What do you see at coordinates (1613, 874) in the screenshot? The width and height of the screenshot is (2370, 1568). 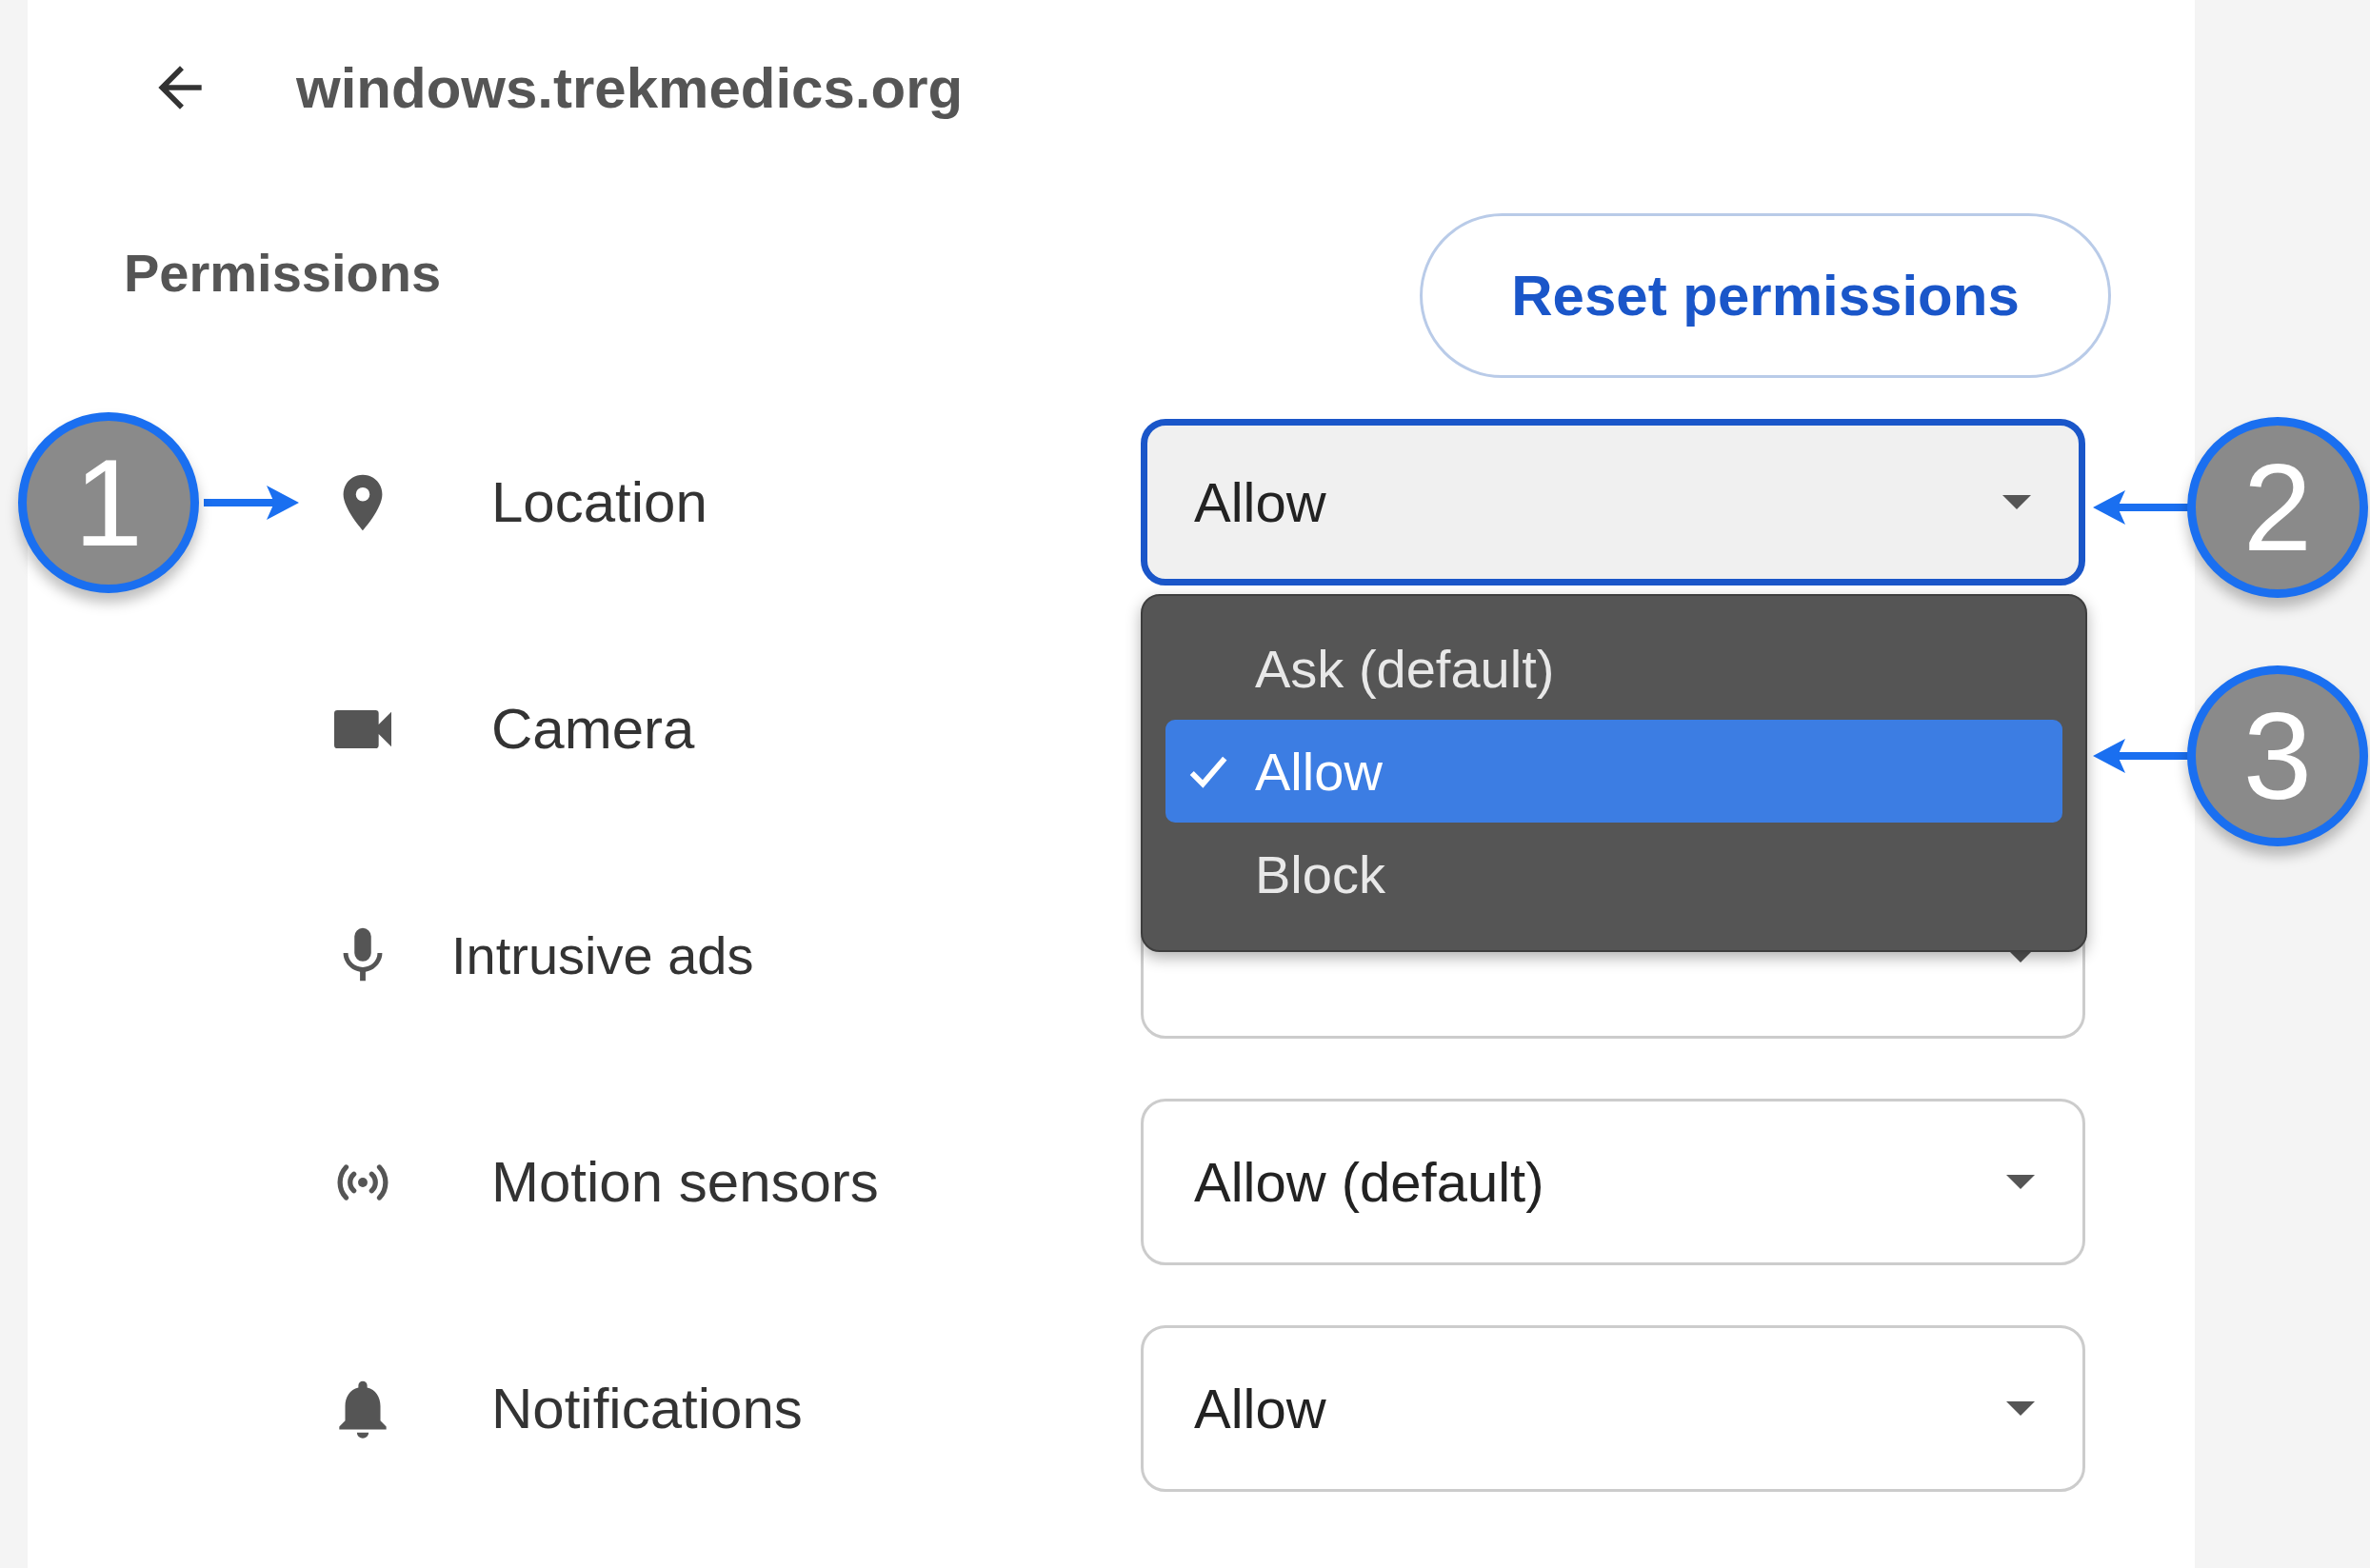 I see `menu-option: Block` at bounding box center [1613, 874].